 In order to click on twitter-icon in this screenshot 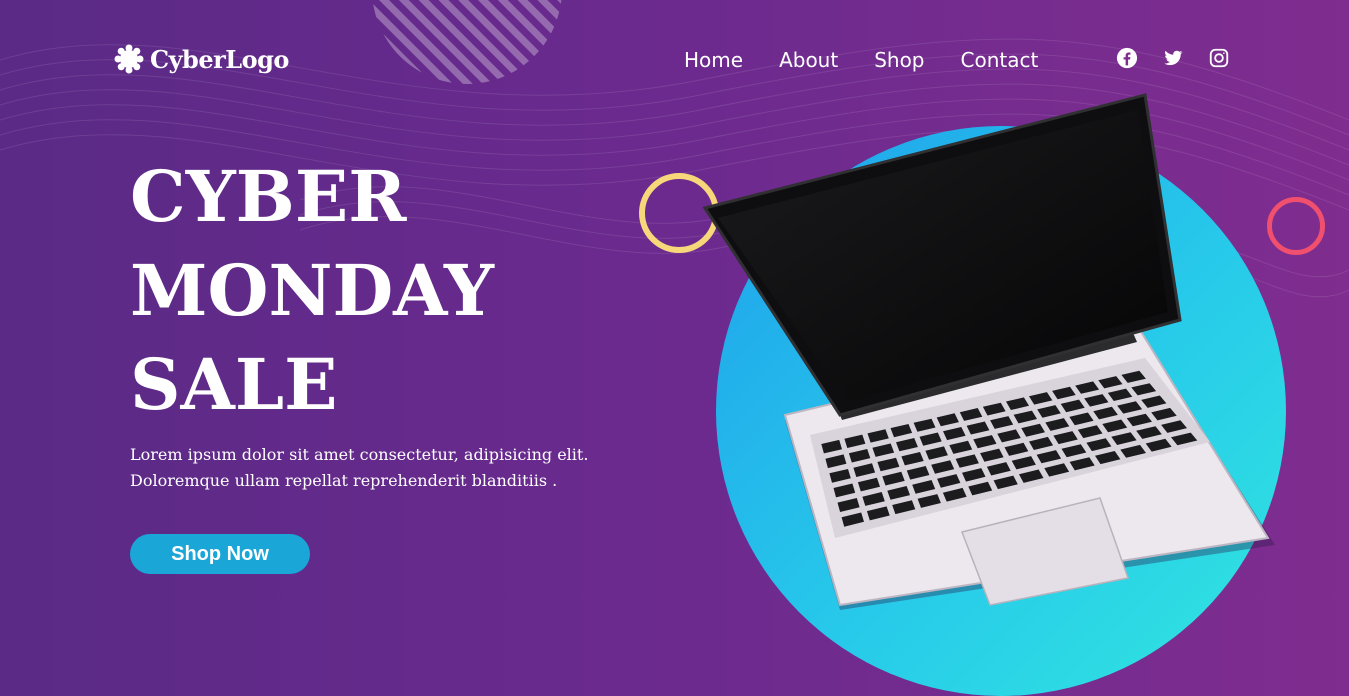, I will do `click(1173, 58)`.